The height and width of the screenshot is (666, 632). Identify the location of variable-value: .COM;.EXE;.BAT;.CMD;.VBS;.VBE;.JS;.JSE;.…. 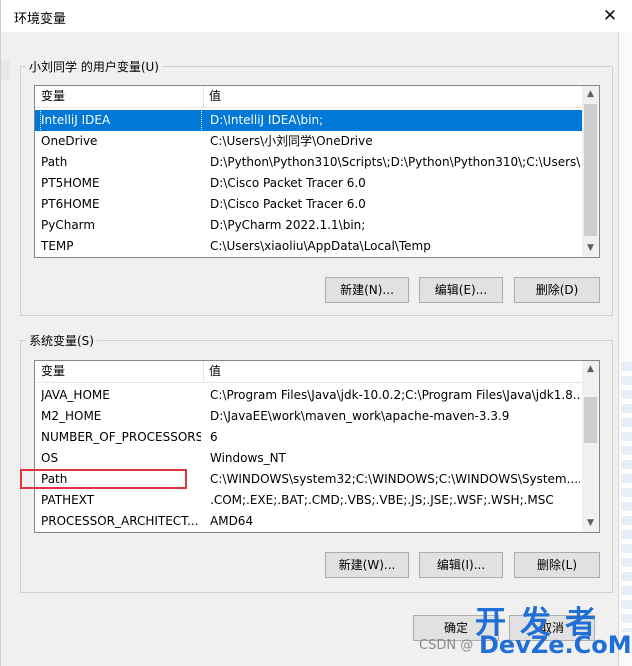
(382, 500).